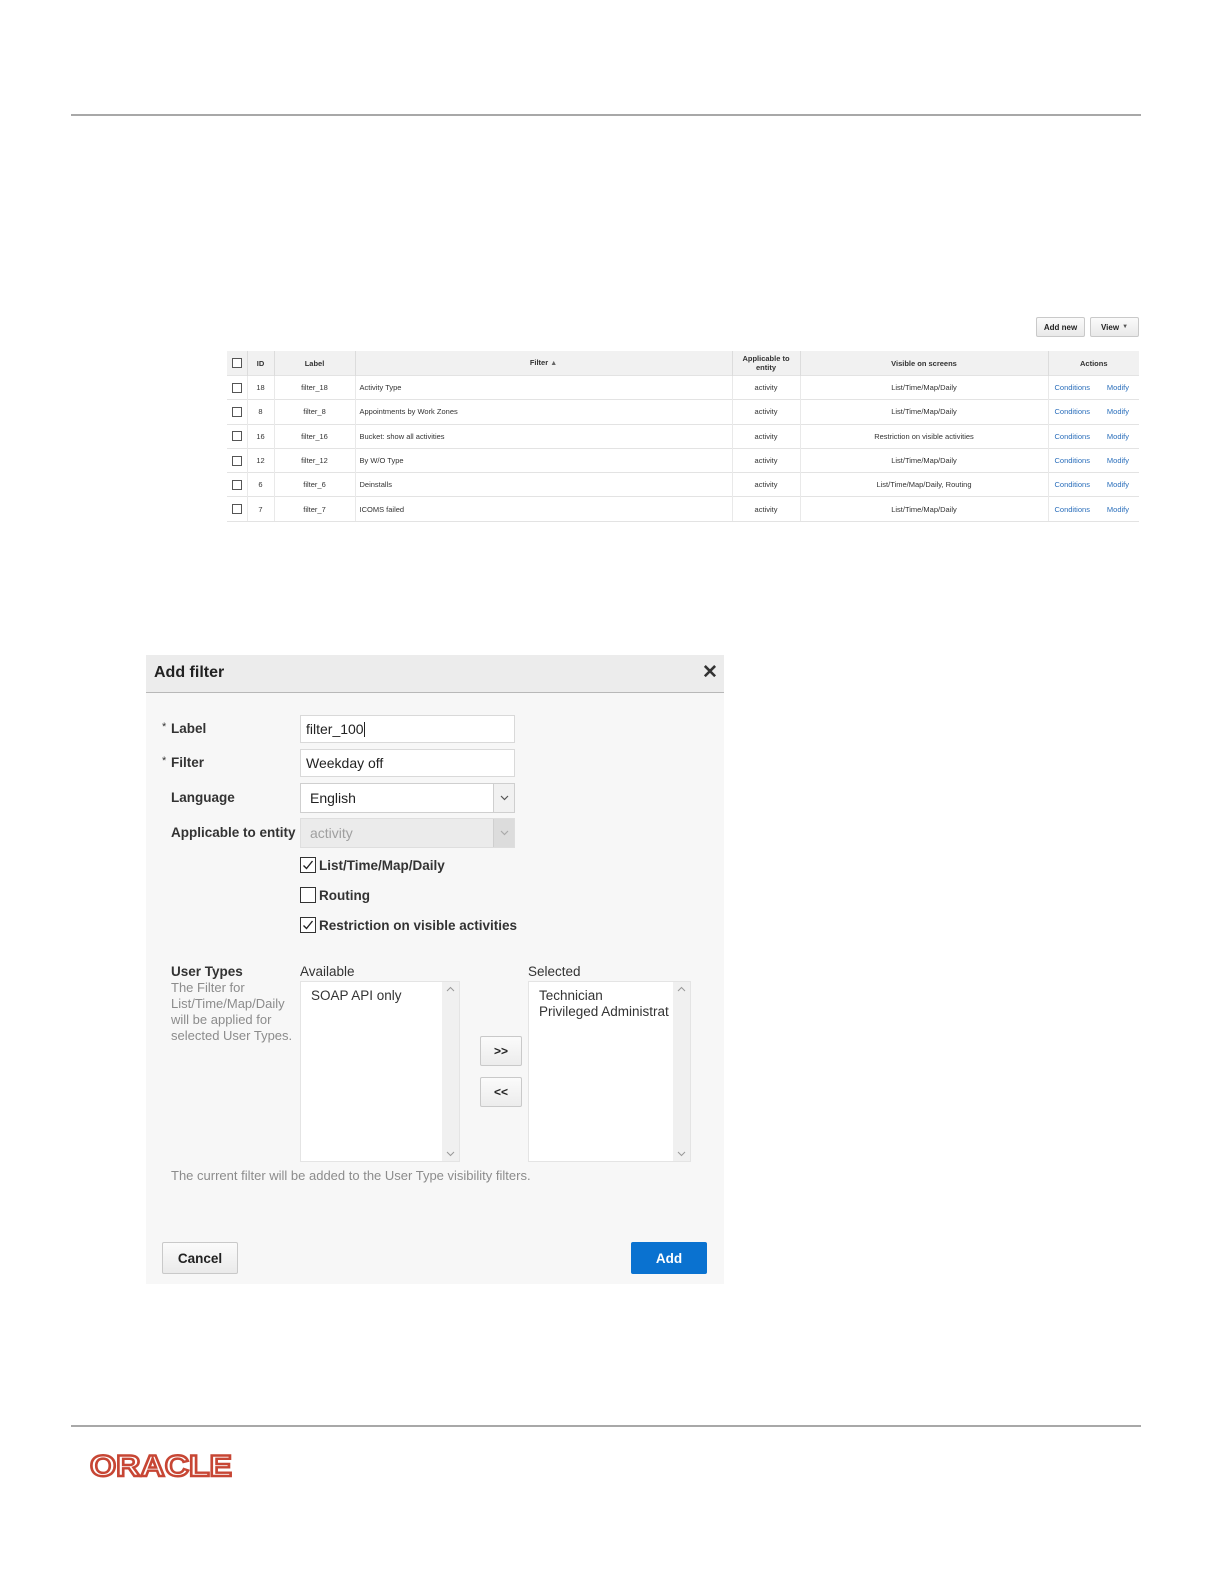 This screenshot has height=1584, width=1224. What do you see at coordinates (200, 1258) in the screenshot?
I see `cancel-button: Cancel` at bounding box center [200, 1258].